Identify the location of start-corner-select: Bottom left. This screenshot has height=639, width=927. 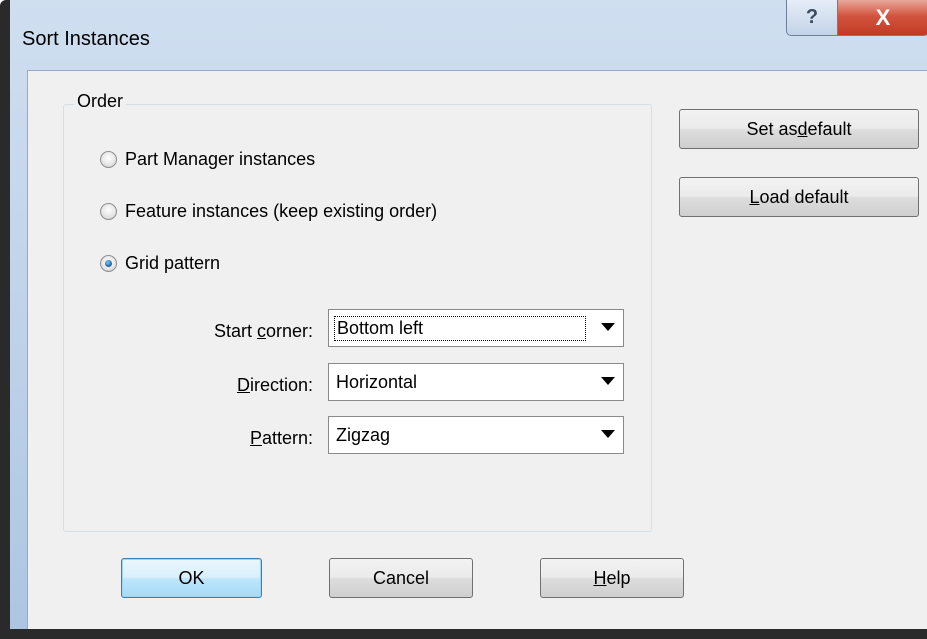
(476, 328).